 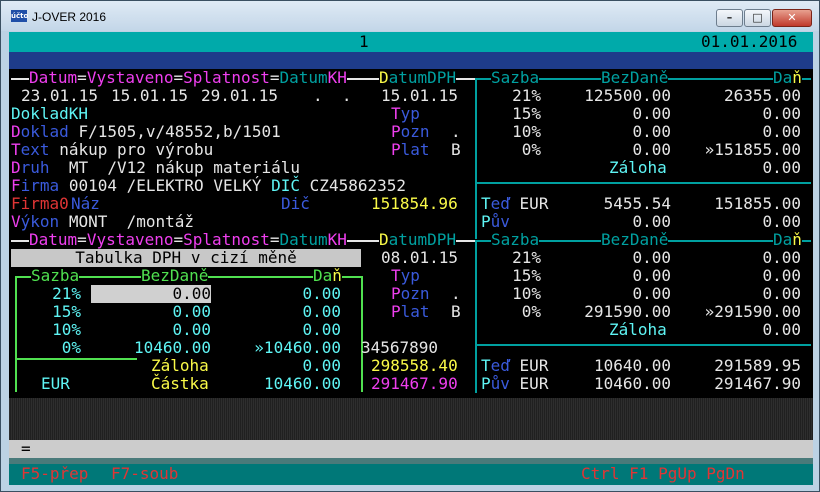 I want to click on lower-ted-line, so click(x=643, y=345).